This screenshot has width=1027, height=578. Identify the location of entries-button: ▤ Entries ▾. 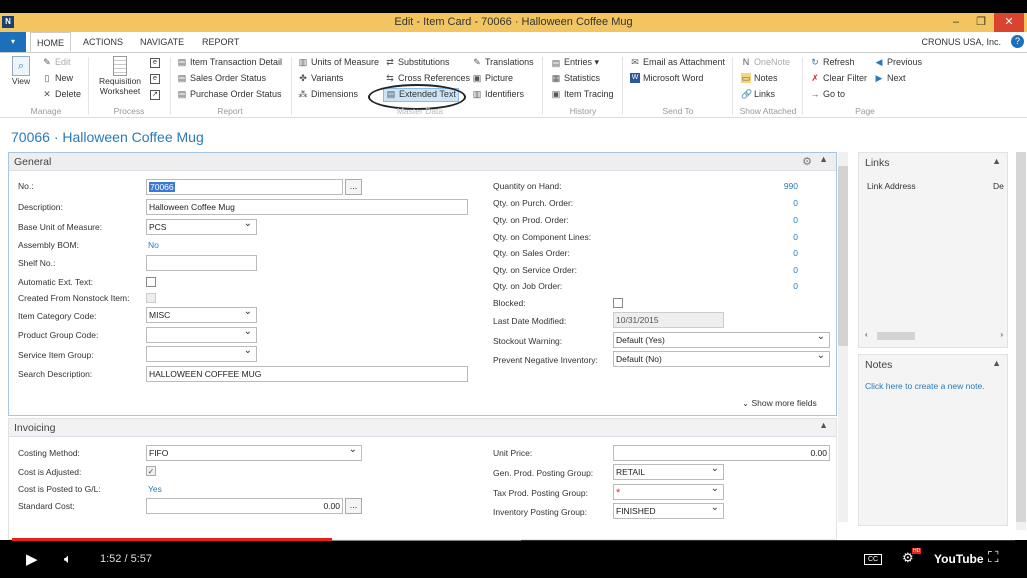
(575, 62).